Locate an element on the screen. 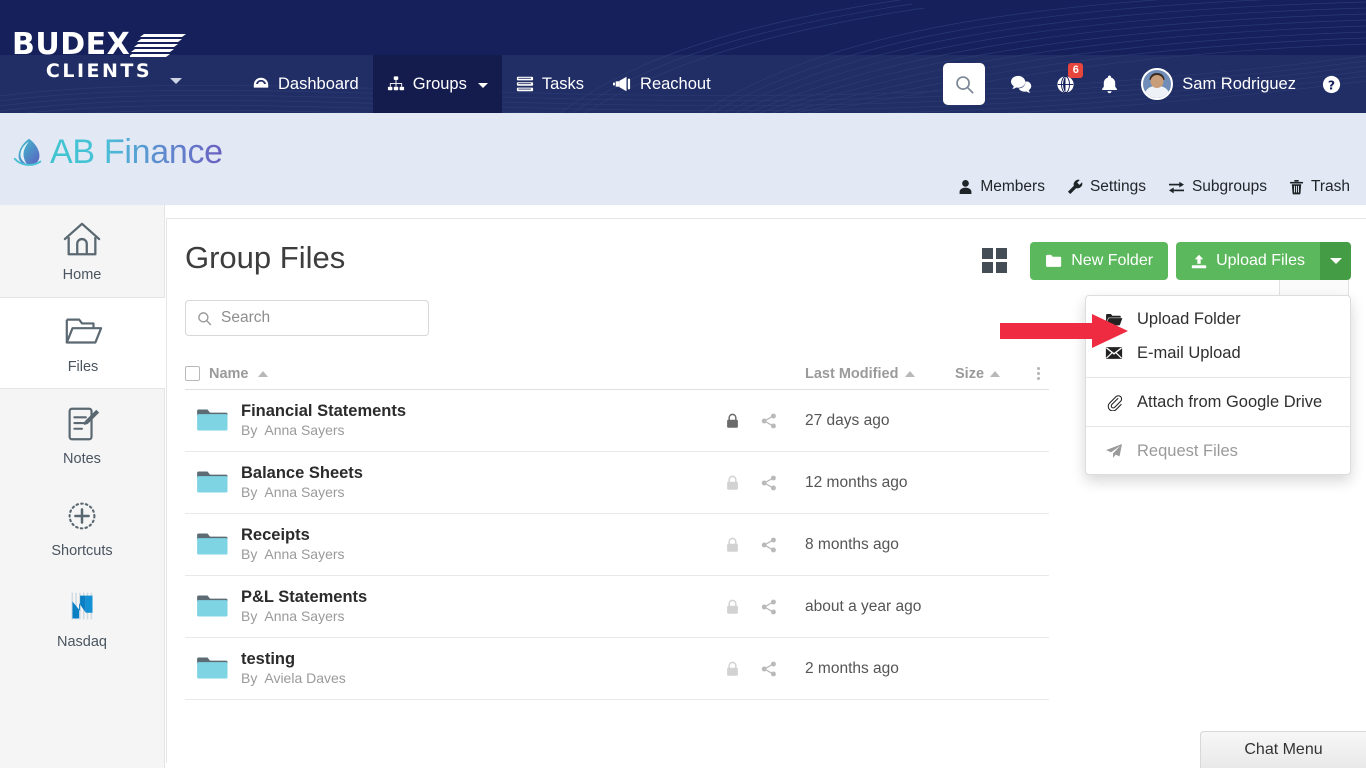 This screenshot has height=768, width=1366. sidebar-item-notes: Notes is located at coordinates (82, 435).